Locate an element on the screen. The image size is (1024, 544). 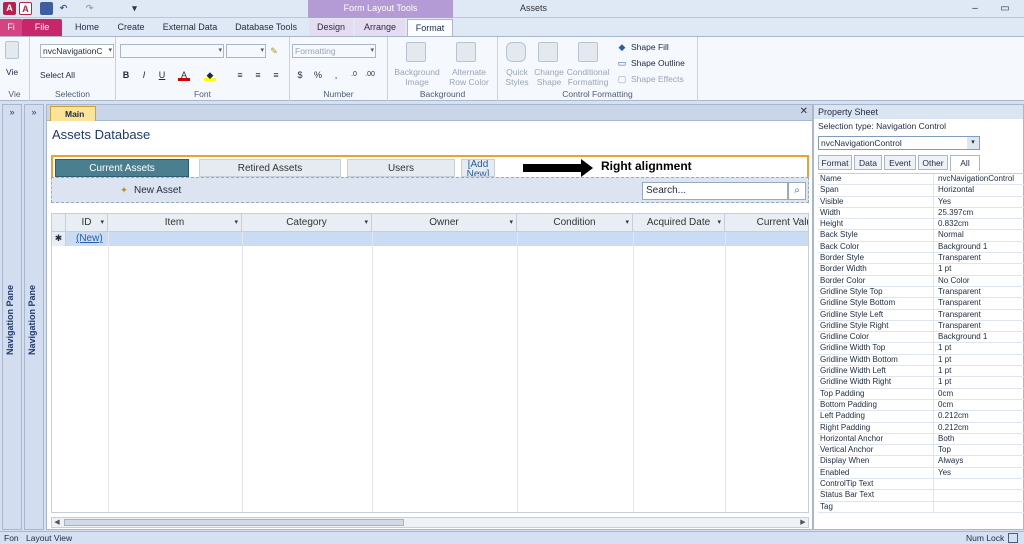
property-value: nvcNavigationControl is located at coordinates (976, 179).